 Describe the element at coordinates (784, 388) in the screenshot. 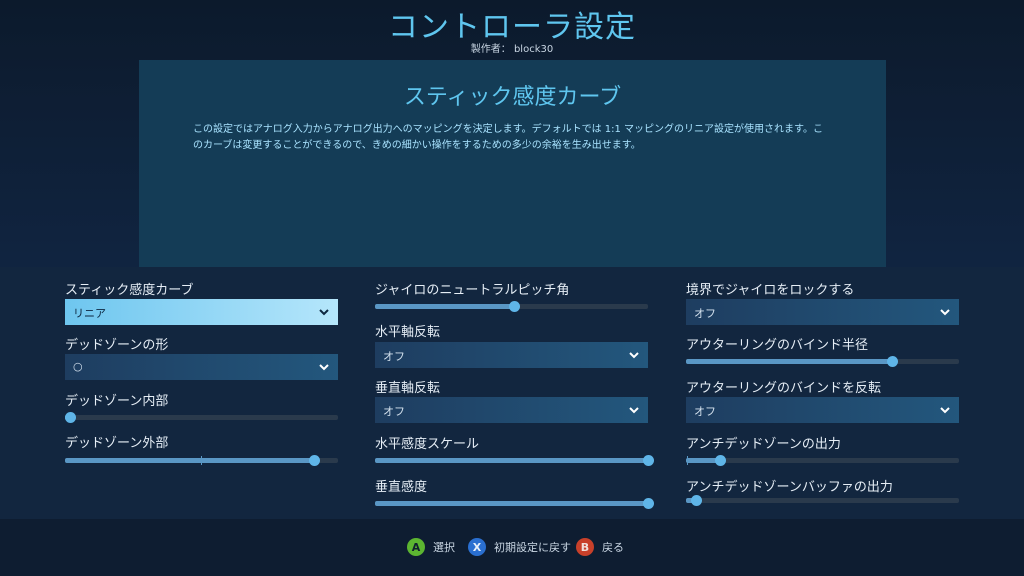

I see `outer-invert-label: アウターリングのバインドを反転` at that location.